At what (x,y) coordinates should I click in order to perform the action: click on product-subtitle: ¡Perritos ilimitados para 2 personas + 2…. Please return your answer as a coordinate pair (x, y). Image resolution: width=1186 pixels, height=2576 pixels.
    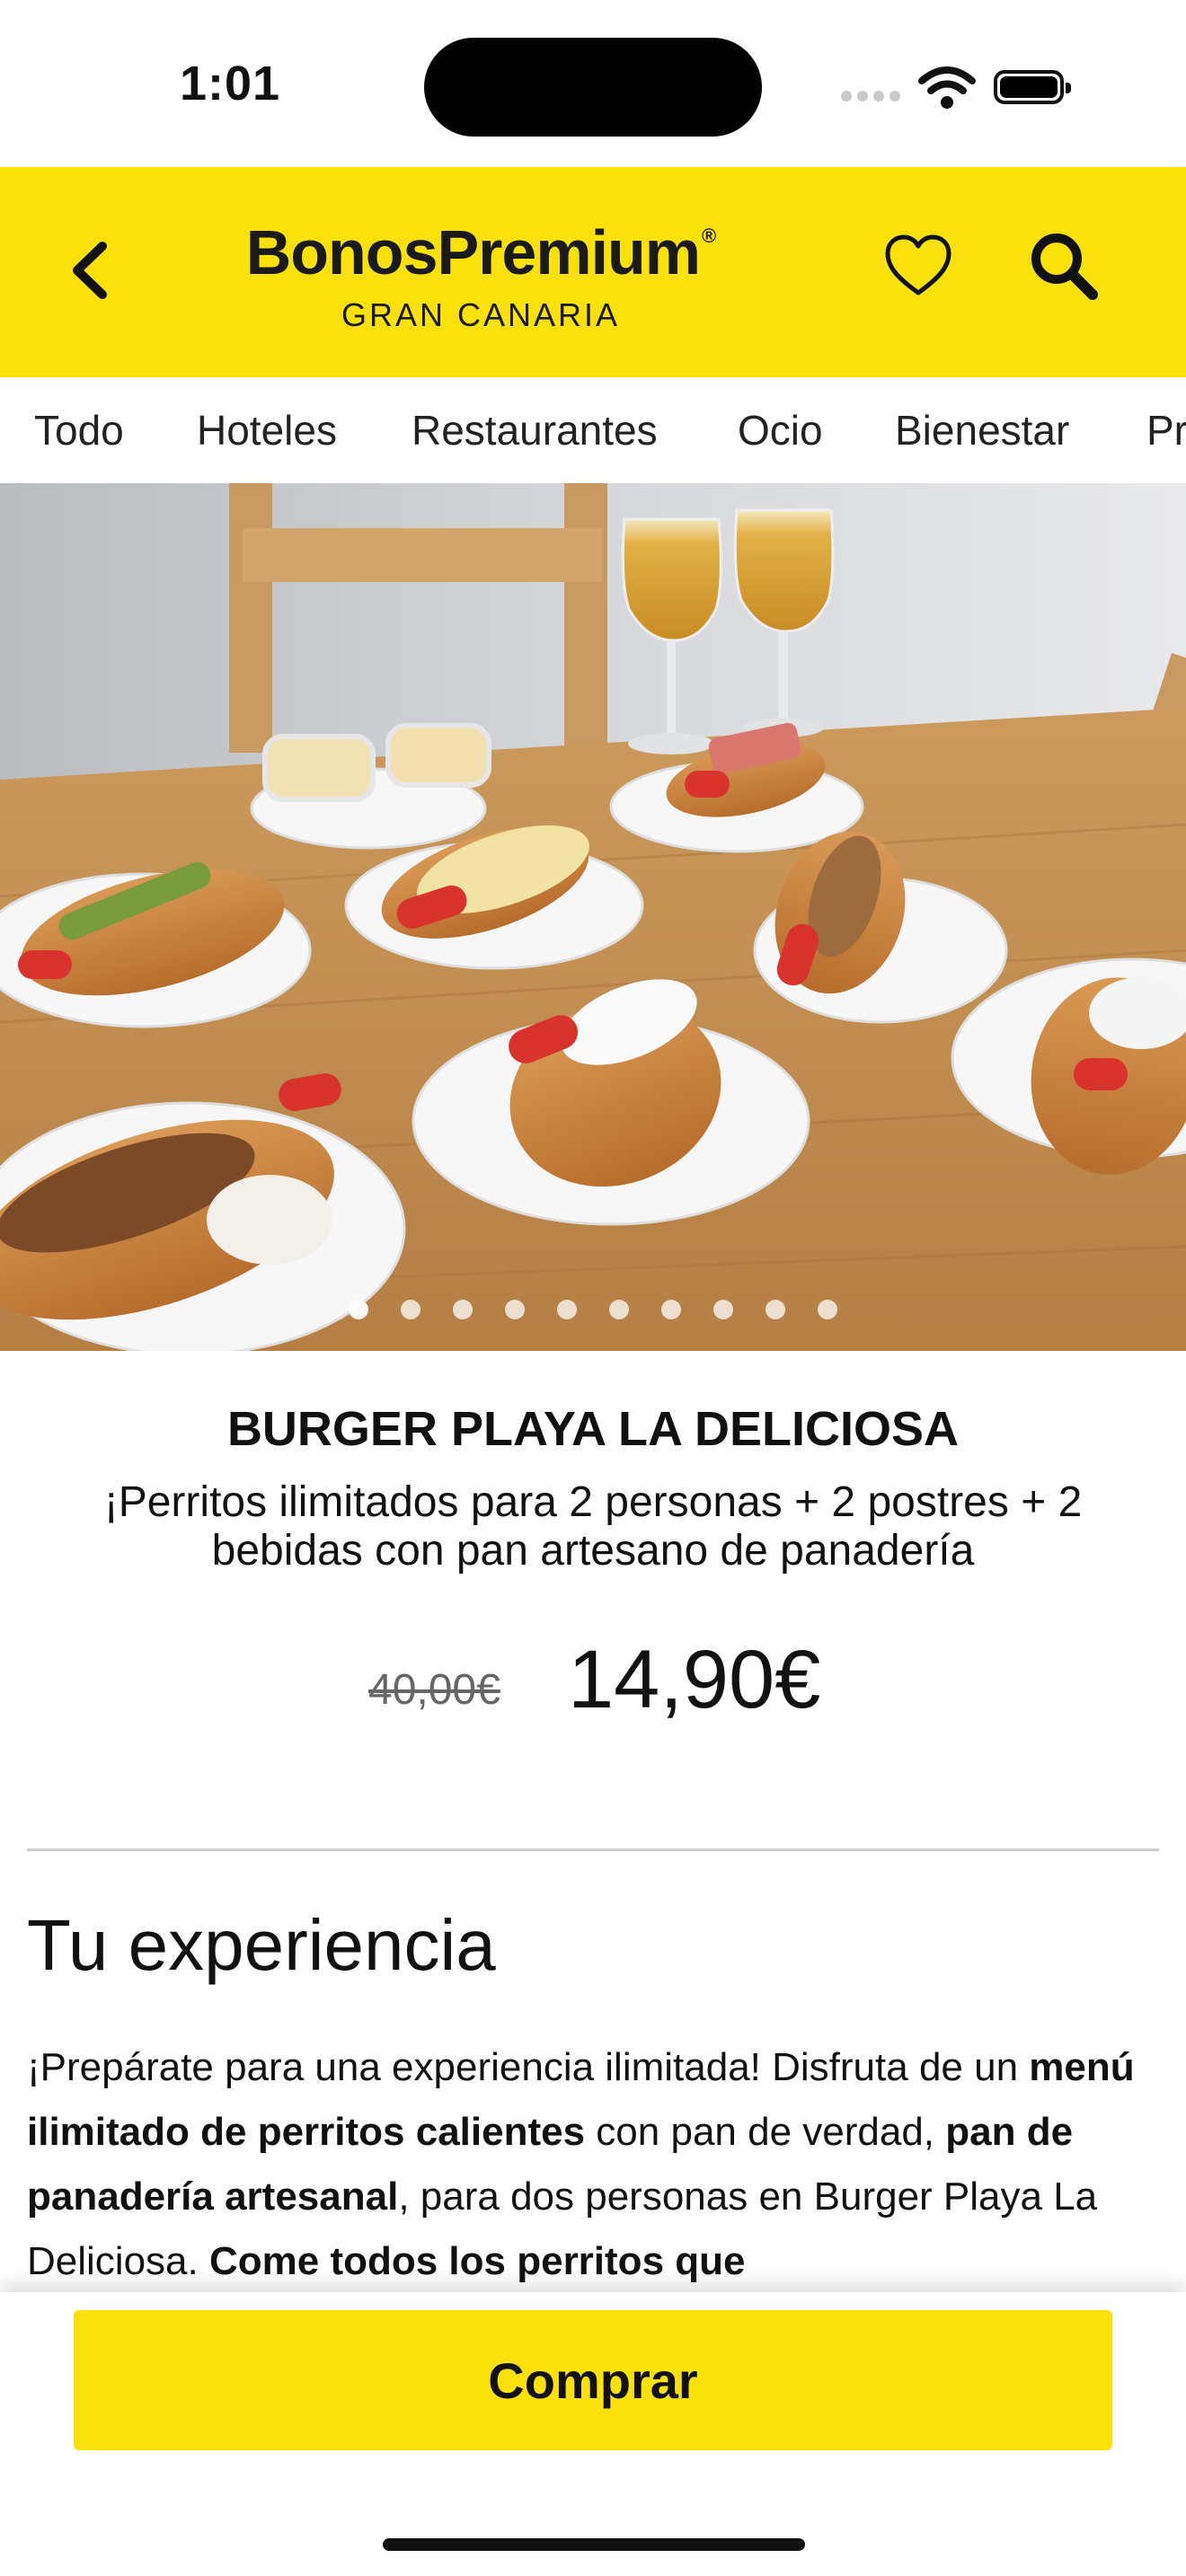
    Looking at the image, I should click on (593, 1526).